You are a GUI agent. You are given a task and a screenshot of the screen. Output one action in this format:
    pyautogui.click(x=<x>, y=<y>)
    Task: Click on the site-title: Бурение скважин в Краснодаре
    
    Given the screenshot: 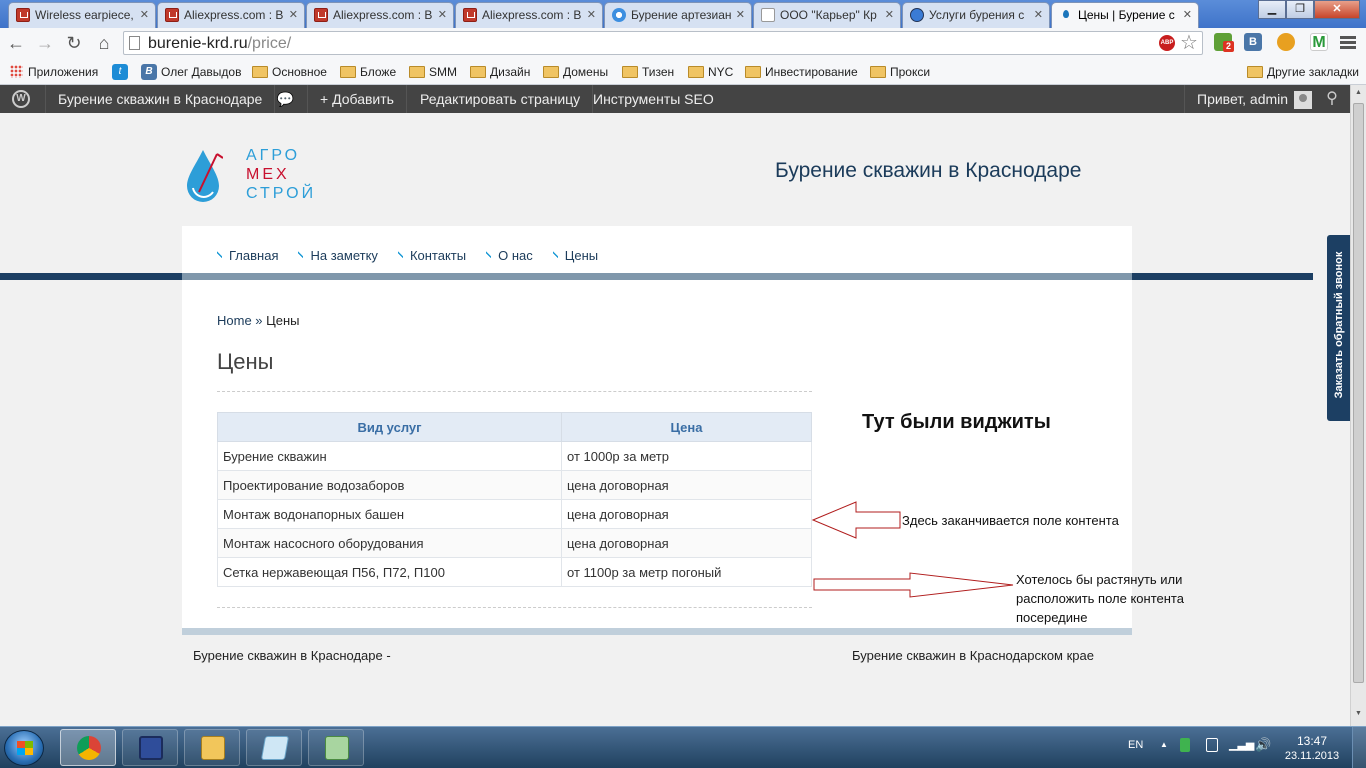 What is the action you would take?
    pyautogui.click(x=928, y=171)
    